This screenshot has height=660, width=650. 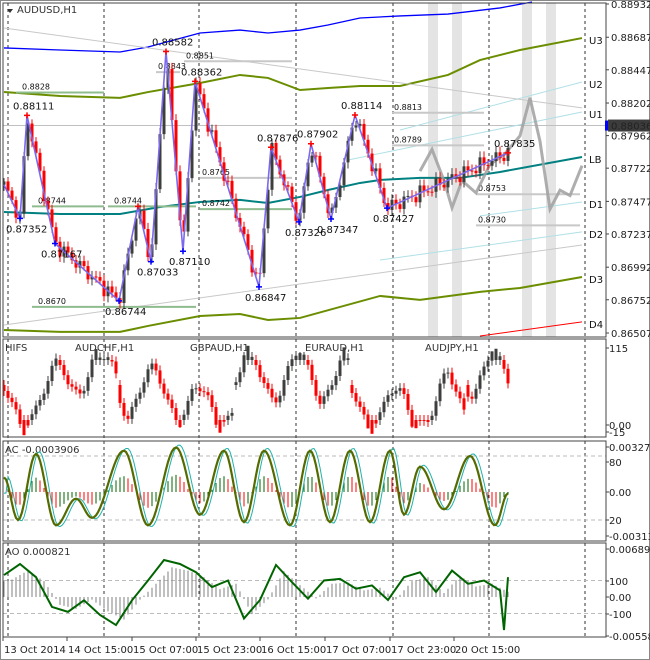 What do you see at coordinates (216, 172) in the screenshot?
I see `level-label: 0.8765` at bounding box center [216, 172].